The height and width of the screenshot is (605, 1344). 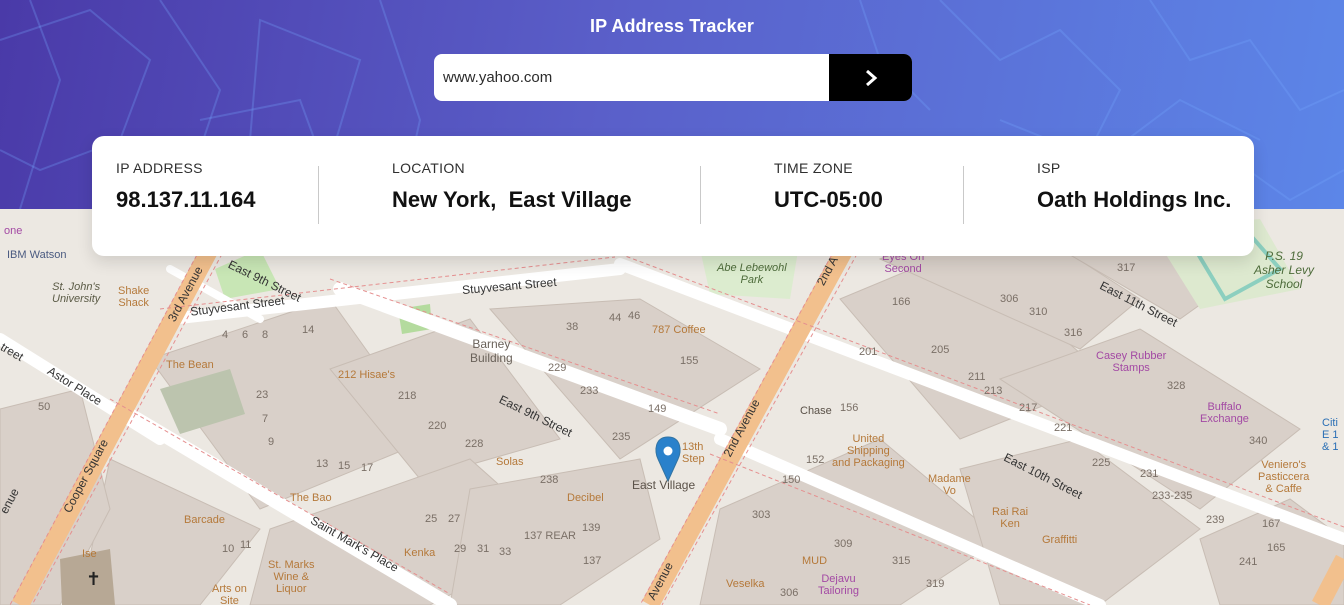 What do you see at coordinates (828, 186) in the screenshot?
I see `timezone-section: TIME ZONE UTC-05:00` at bounding box center [828, 186].